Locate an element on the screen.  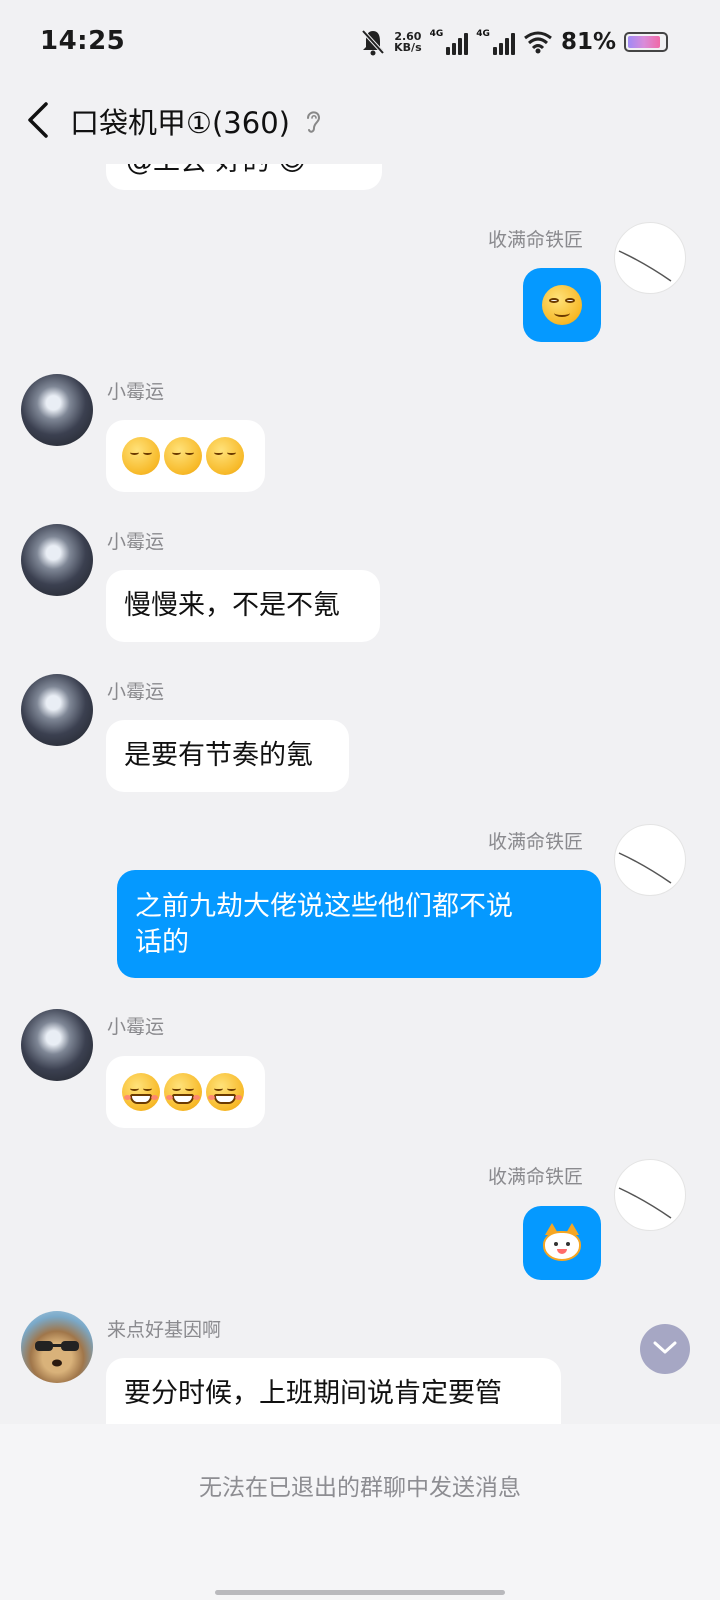
message-bubble: 是要有节奏的氪 is located at coordinates (227, 756).